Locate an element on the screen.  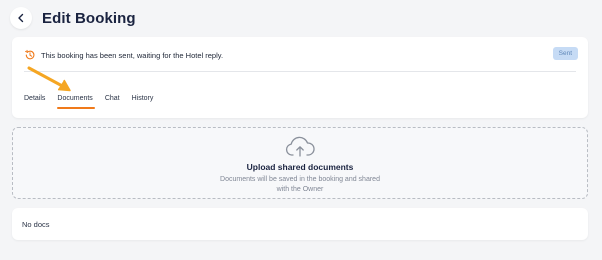
tab-documents: Documents is located at coordinates (76, 102).